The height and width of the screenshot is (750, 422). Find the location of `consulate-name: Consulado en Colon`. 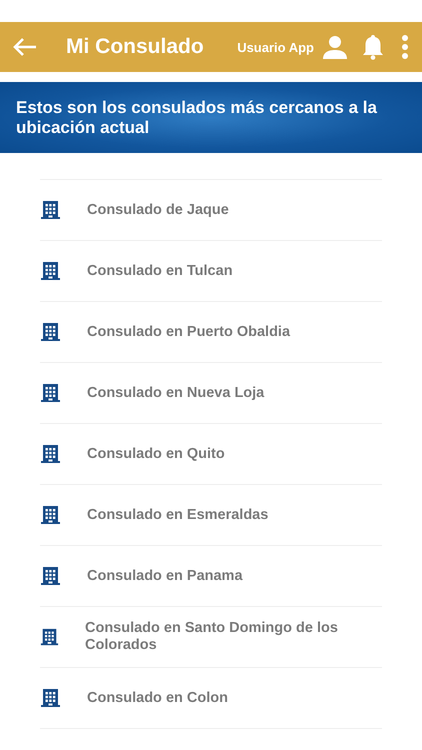

consulate-name: Consulado en Colon is located at coordinates (157, 698).